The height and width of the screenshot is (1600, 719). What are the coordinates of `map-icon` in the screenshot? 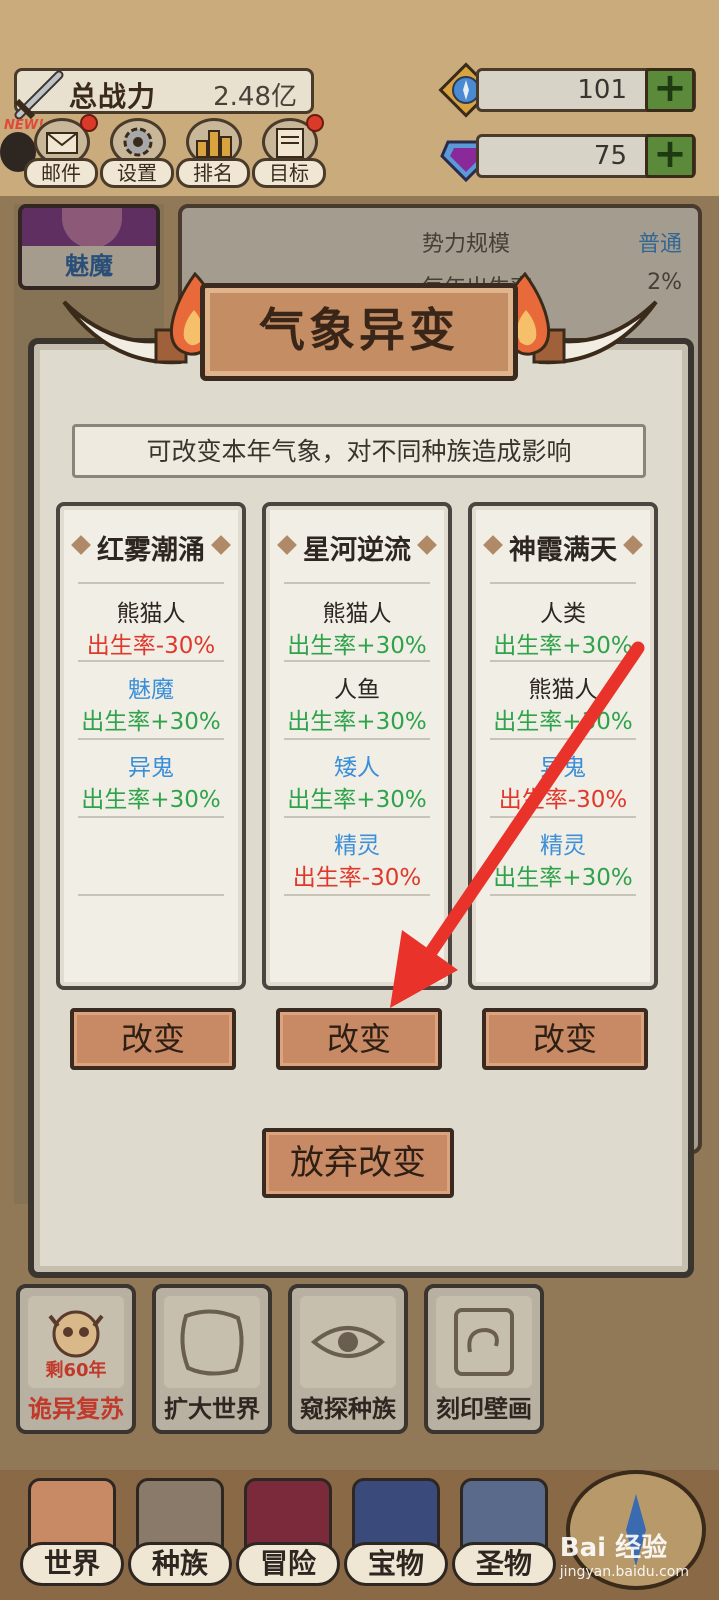 It's located at (212, 1342).